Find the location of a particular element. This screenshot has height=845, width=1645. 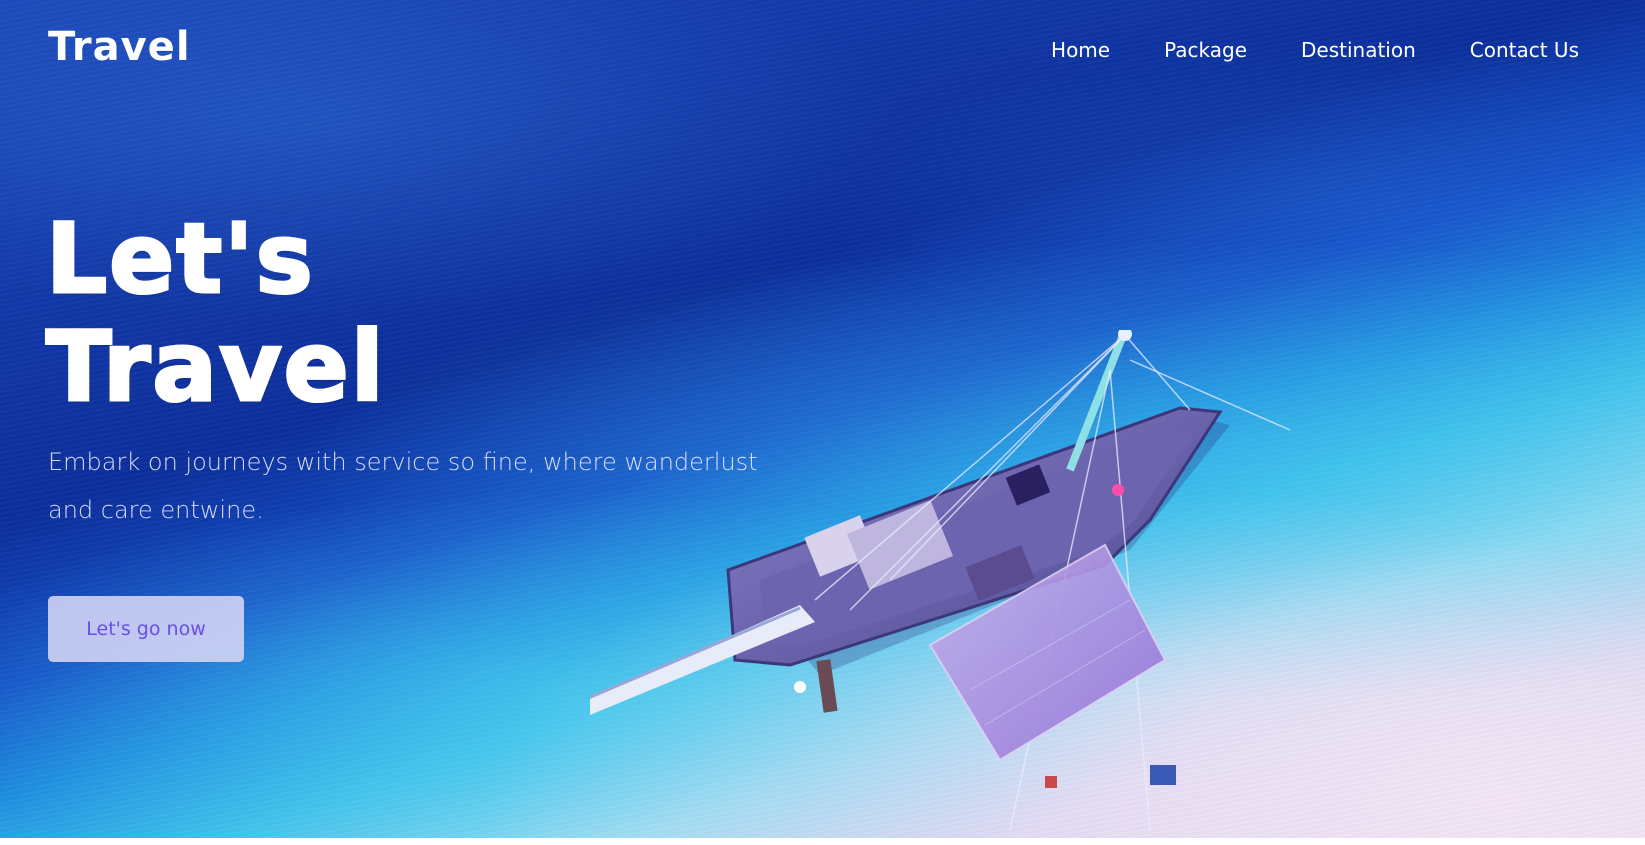

nav-link-destination: Destination is located at coordinates (1358, 50).